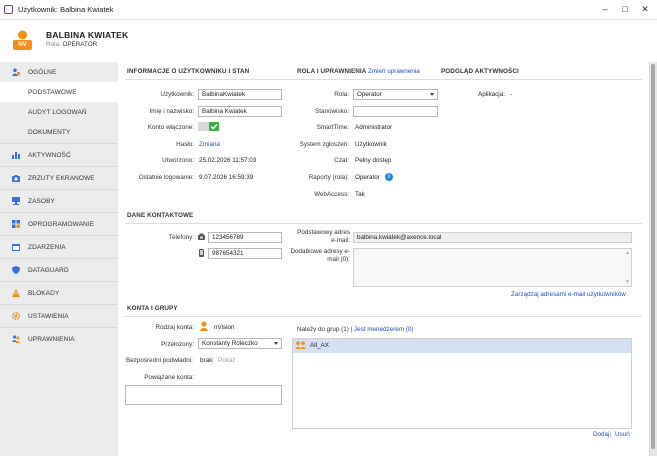 The image size is (657, 456). I want to click on group-icon, so click(300, 345).